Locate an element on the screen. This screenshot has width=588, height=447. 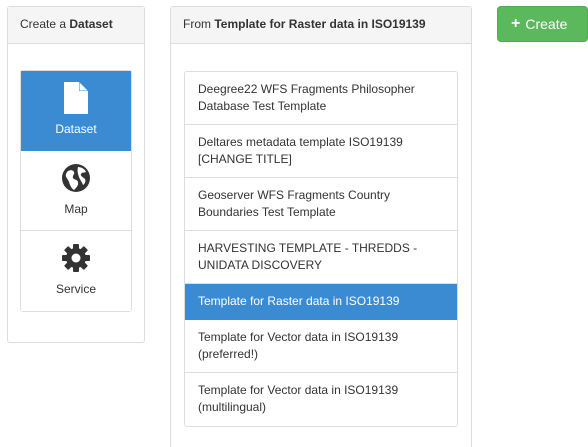
globe-icon is located at coordinates (76, 178).